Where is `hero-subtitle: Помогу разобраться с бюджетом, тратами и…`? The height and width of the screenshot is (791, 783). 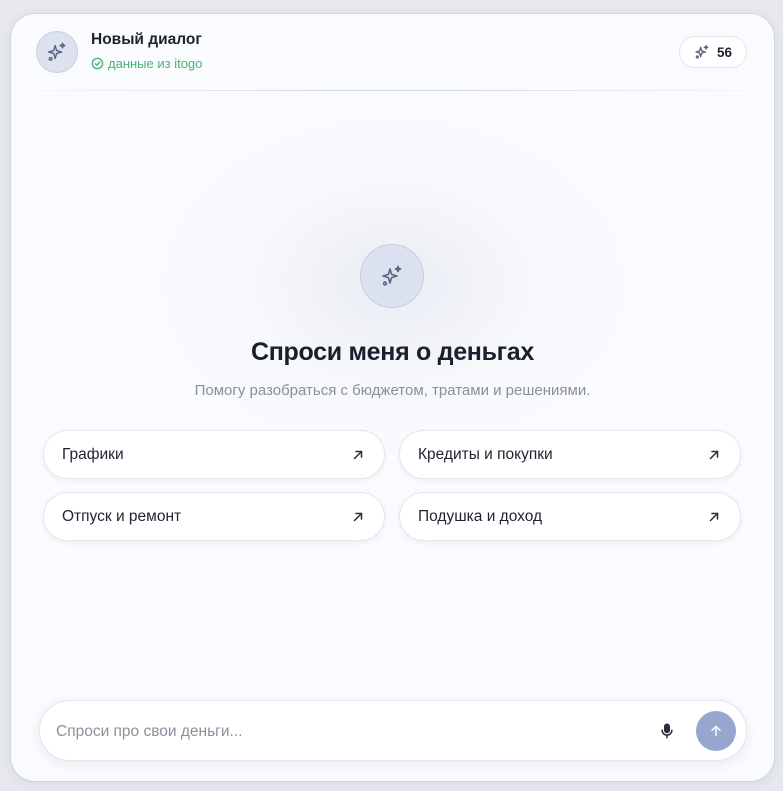 hero-subtitle: Помогу разобраться с бюджетом, тратами и… is located at coordinates (392, 390).